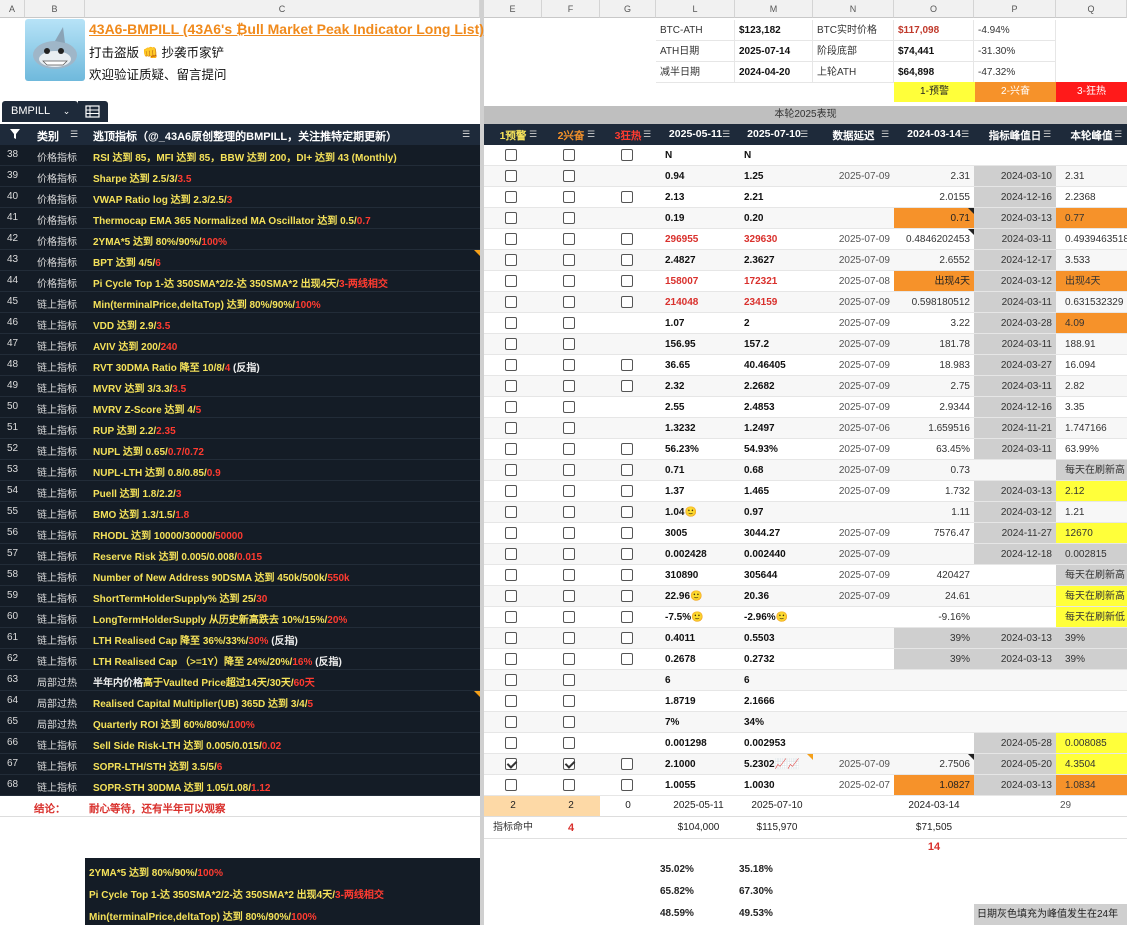  What do you see at coordinates (12, 154) in the screenshot?
I see `row-number: 38` at bounding box center [12, 154].